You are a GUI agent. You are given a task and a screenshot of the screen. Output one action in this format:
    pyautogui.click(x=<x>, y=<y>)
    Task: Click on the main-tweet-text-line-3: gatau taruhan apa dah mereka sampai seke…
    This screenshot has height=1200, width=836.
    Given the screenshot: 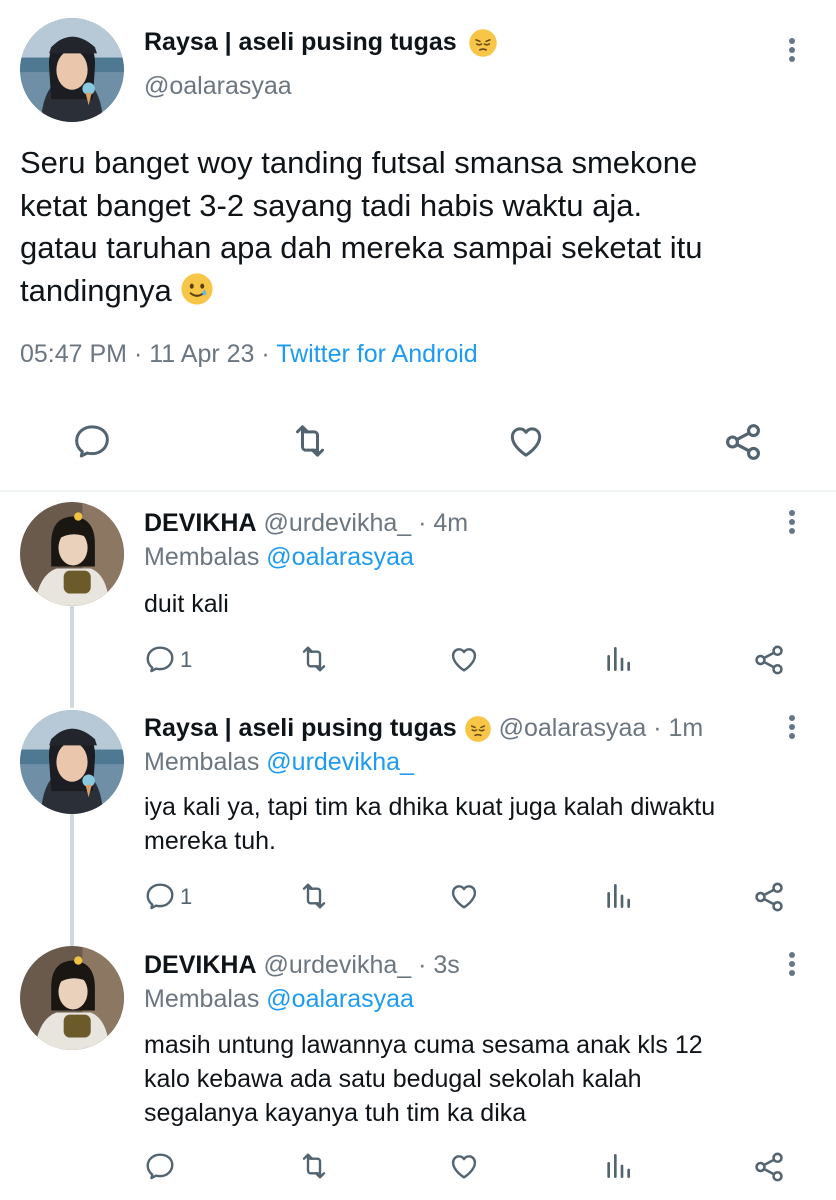 What is the action you would take?
    pyautogui.click(x=361, y=247)
    